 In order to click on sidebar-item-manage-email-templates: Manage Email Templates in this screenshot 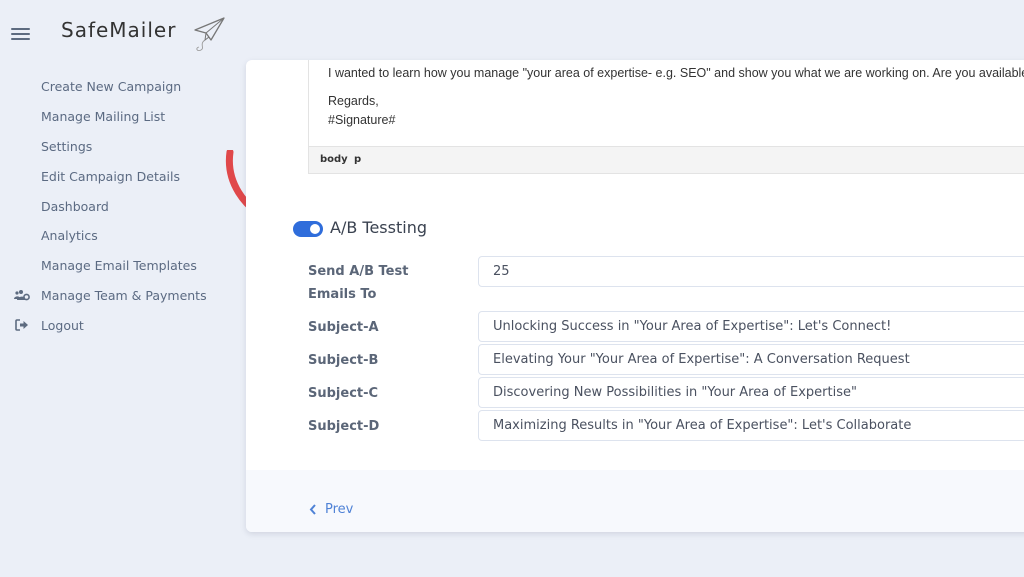, I will do `click(120, 266)`.